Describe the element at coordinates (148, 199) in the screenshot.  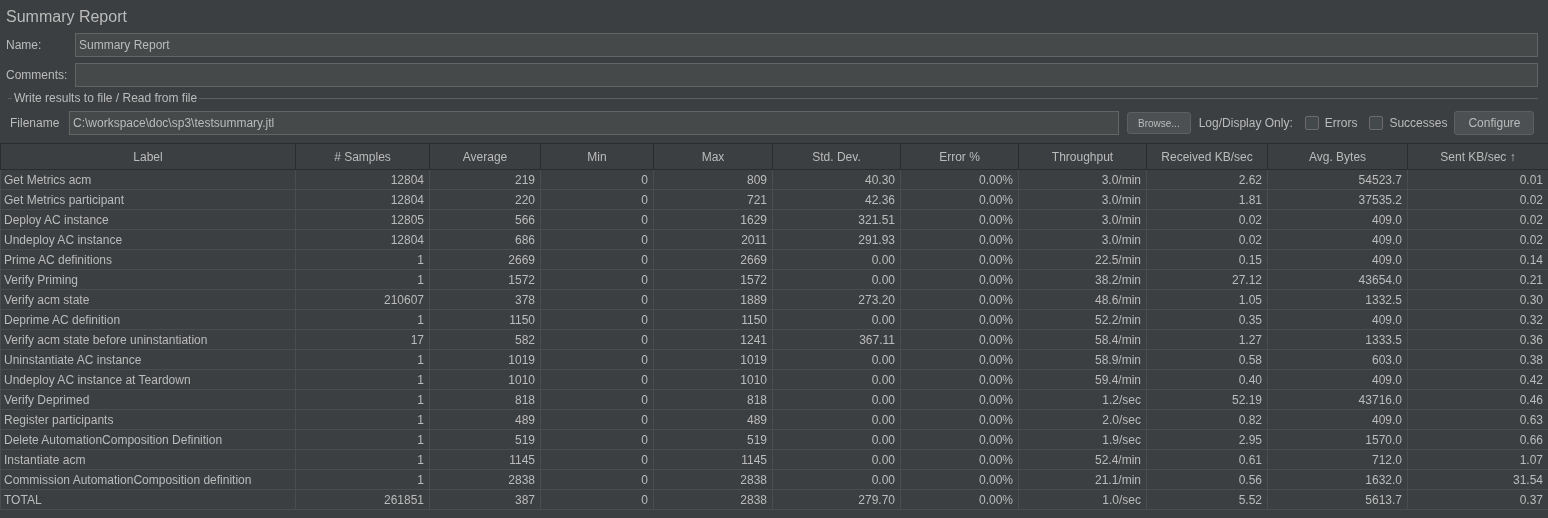
I see `table-cell: Get Metrics participant` at that location.